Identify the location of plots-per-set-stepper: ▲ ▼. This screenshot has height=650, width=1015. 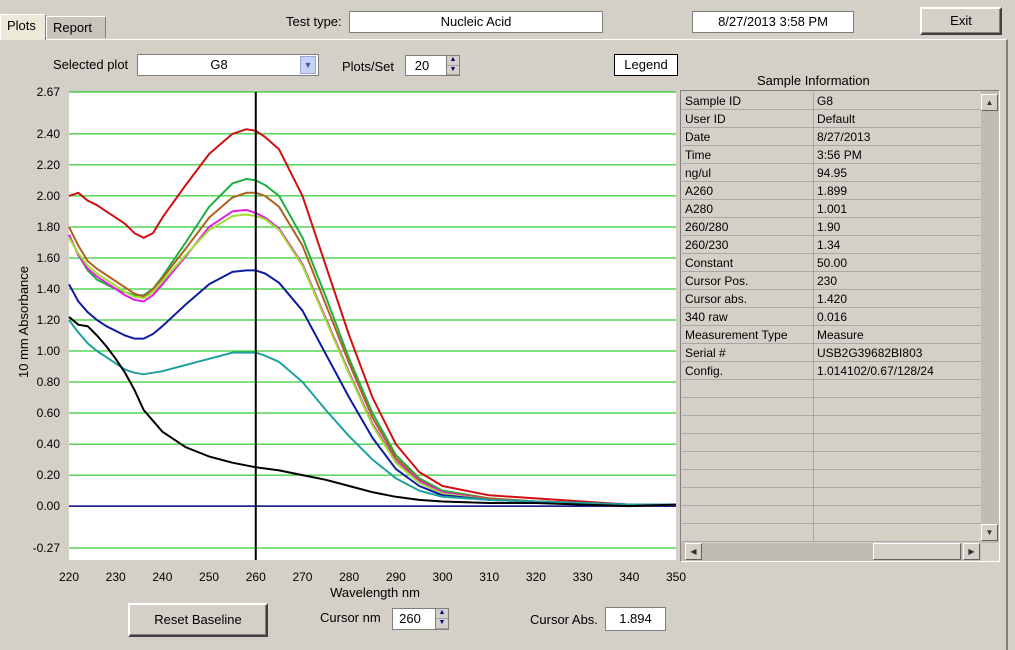
(453, 65).